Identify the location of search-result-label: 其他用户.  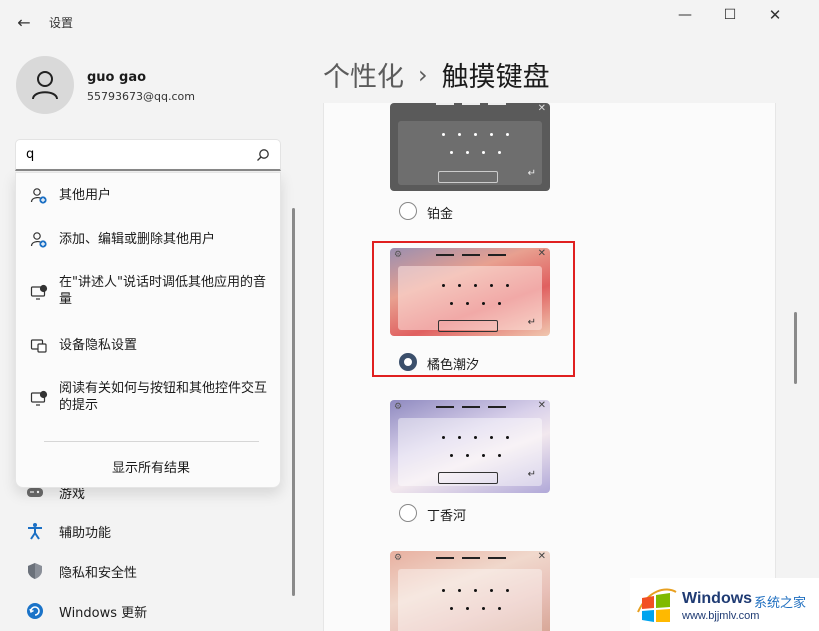
(85, 195).